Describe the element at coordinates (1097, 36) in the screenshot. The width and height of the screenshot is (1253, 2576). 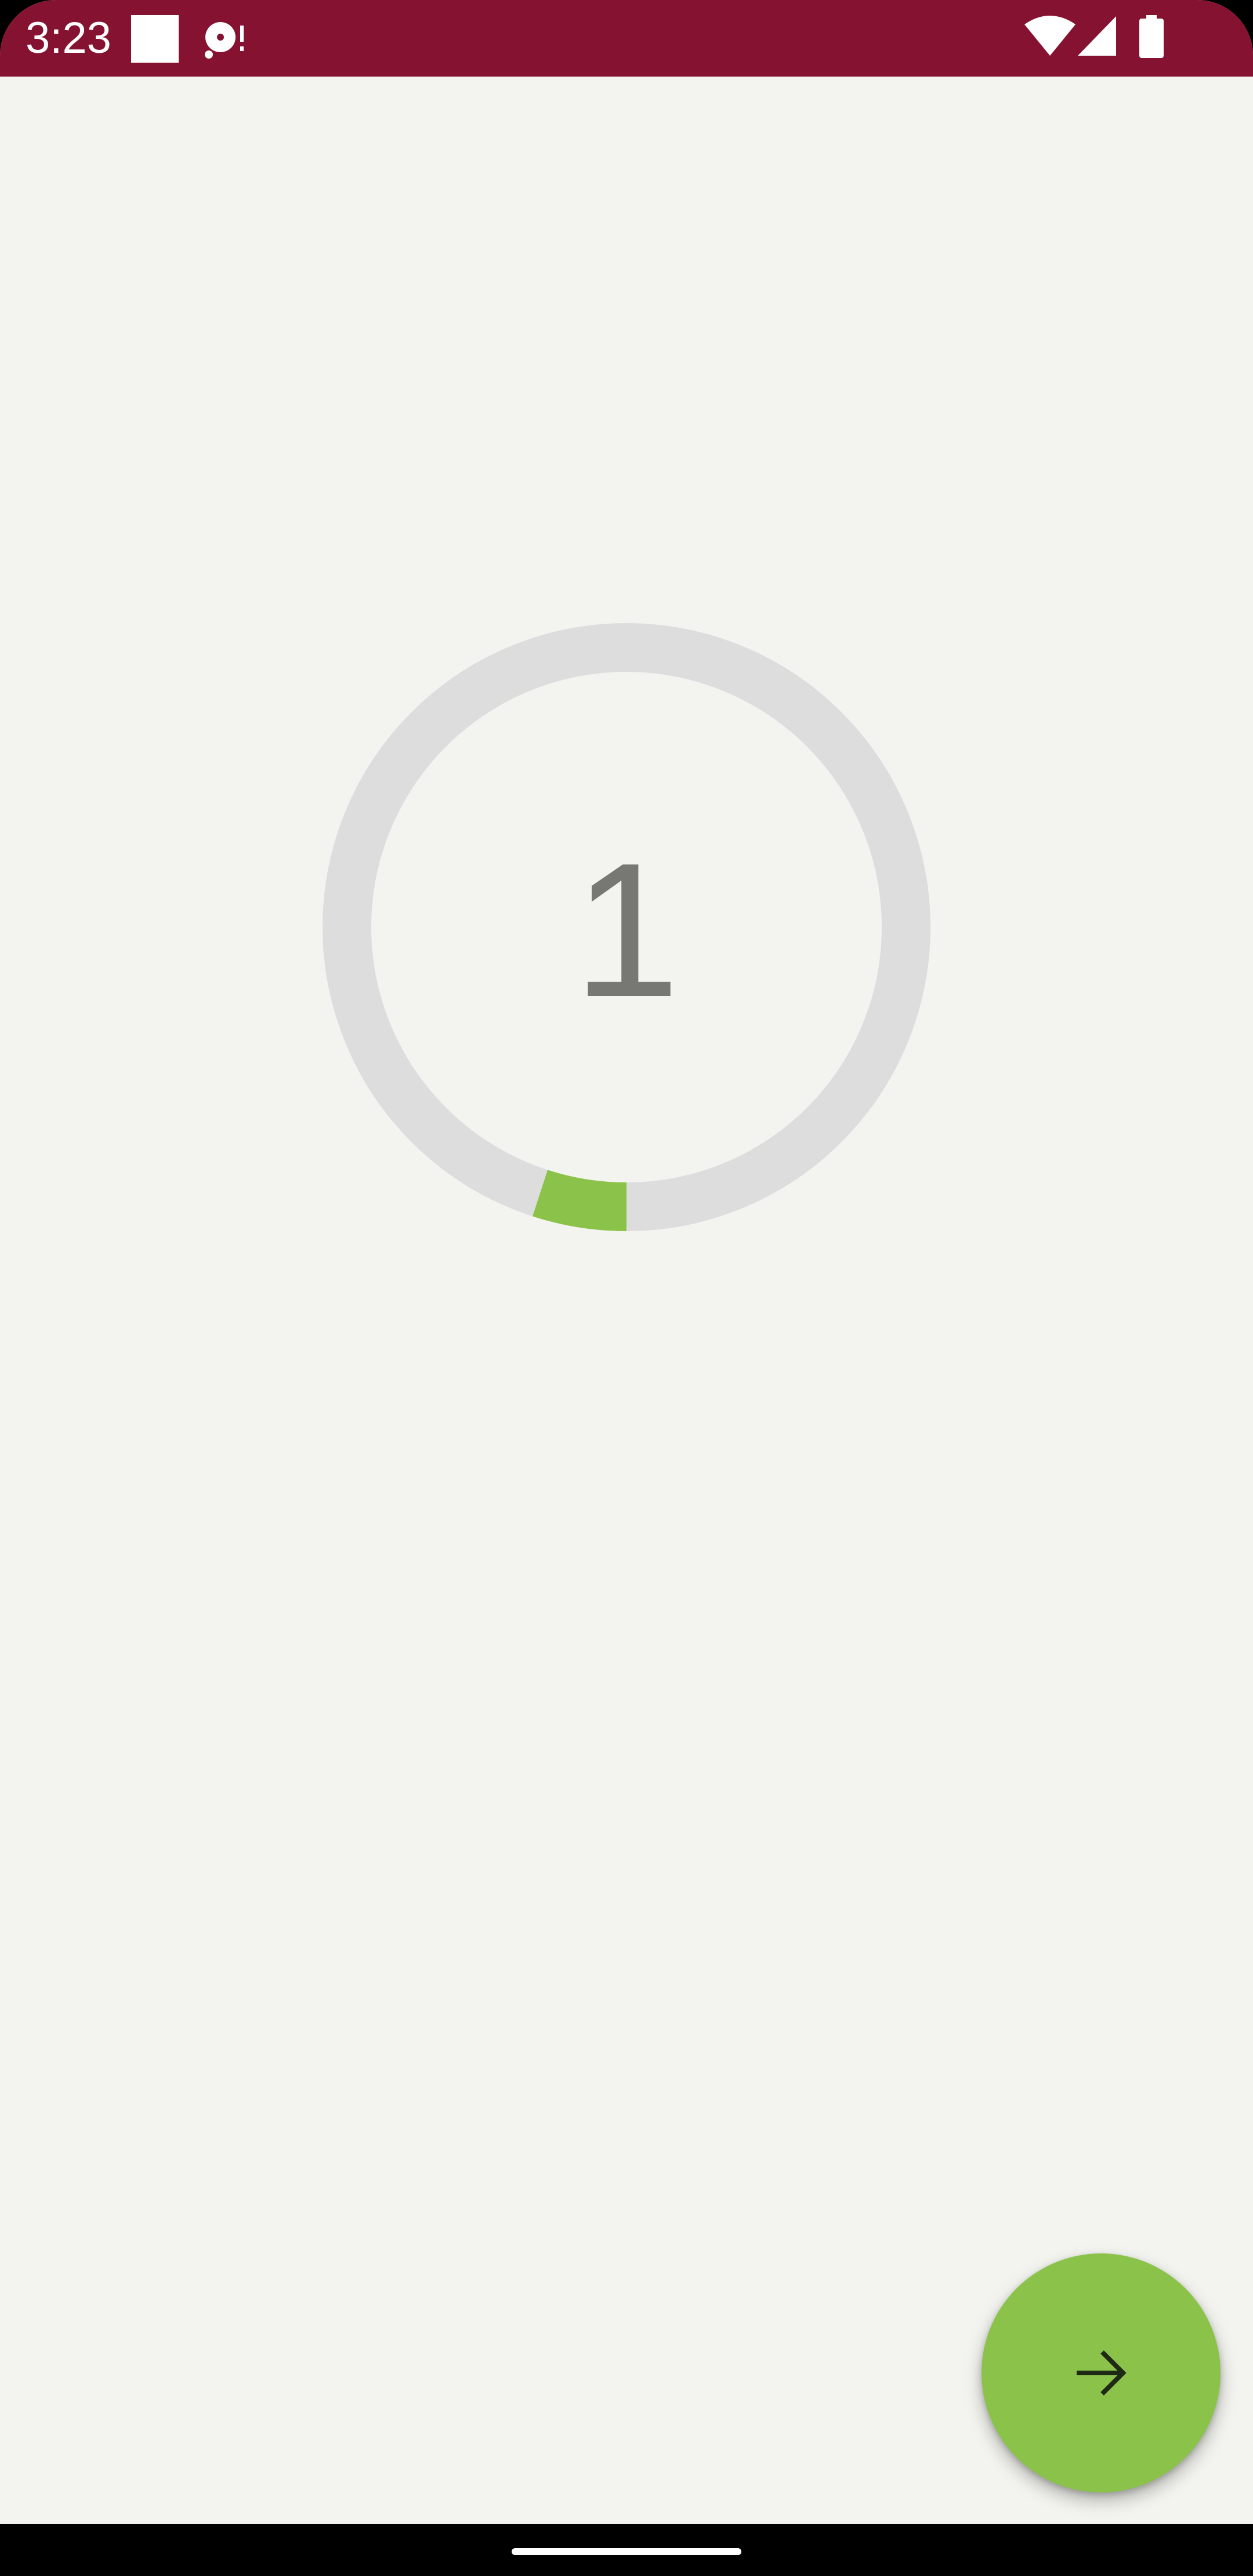
I see `cell-signal-icon` at that location.